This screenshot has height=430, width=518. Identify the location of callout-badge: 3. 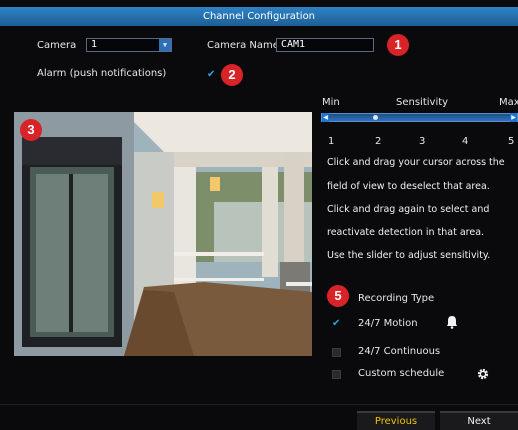
(31, 130).